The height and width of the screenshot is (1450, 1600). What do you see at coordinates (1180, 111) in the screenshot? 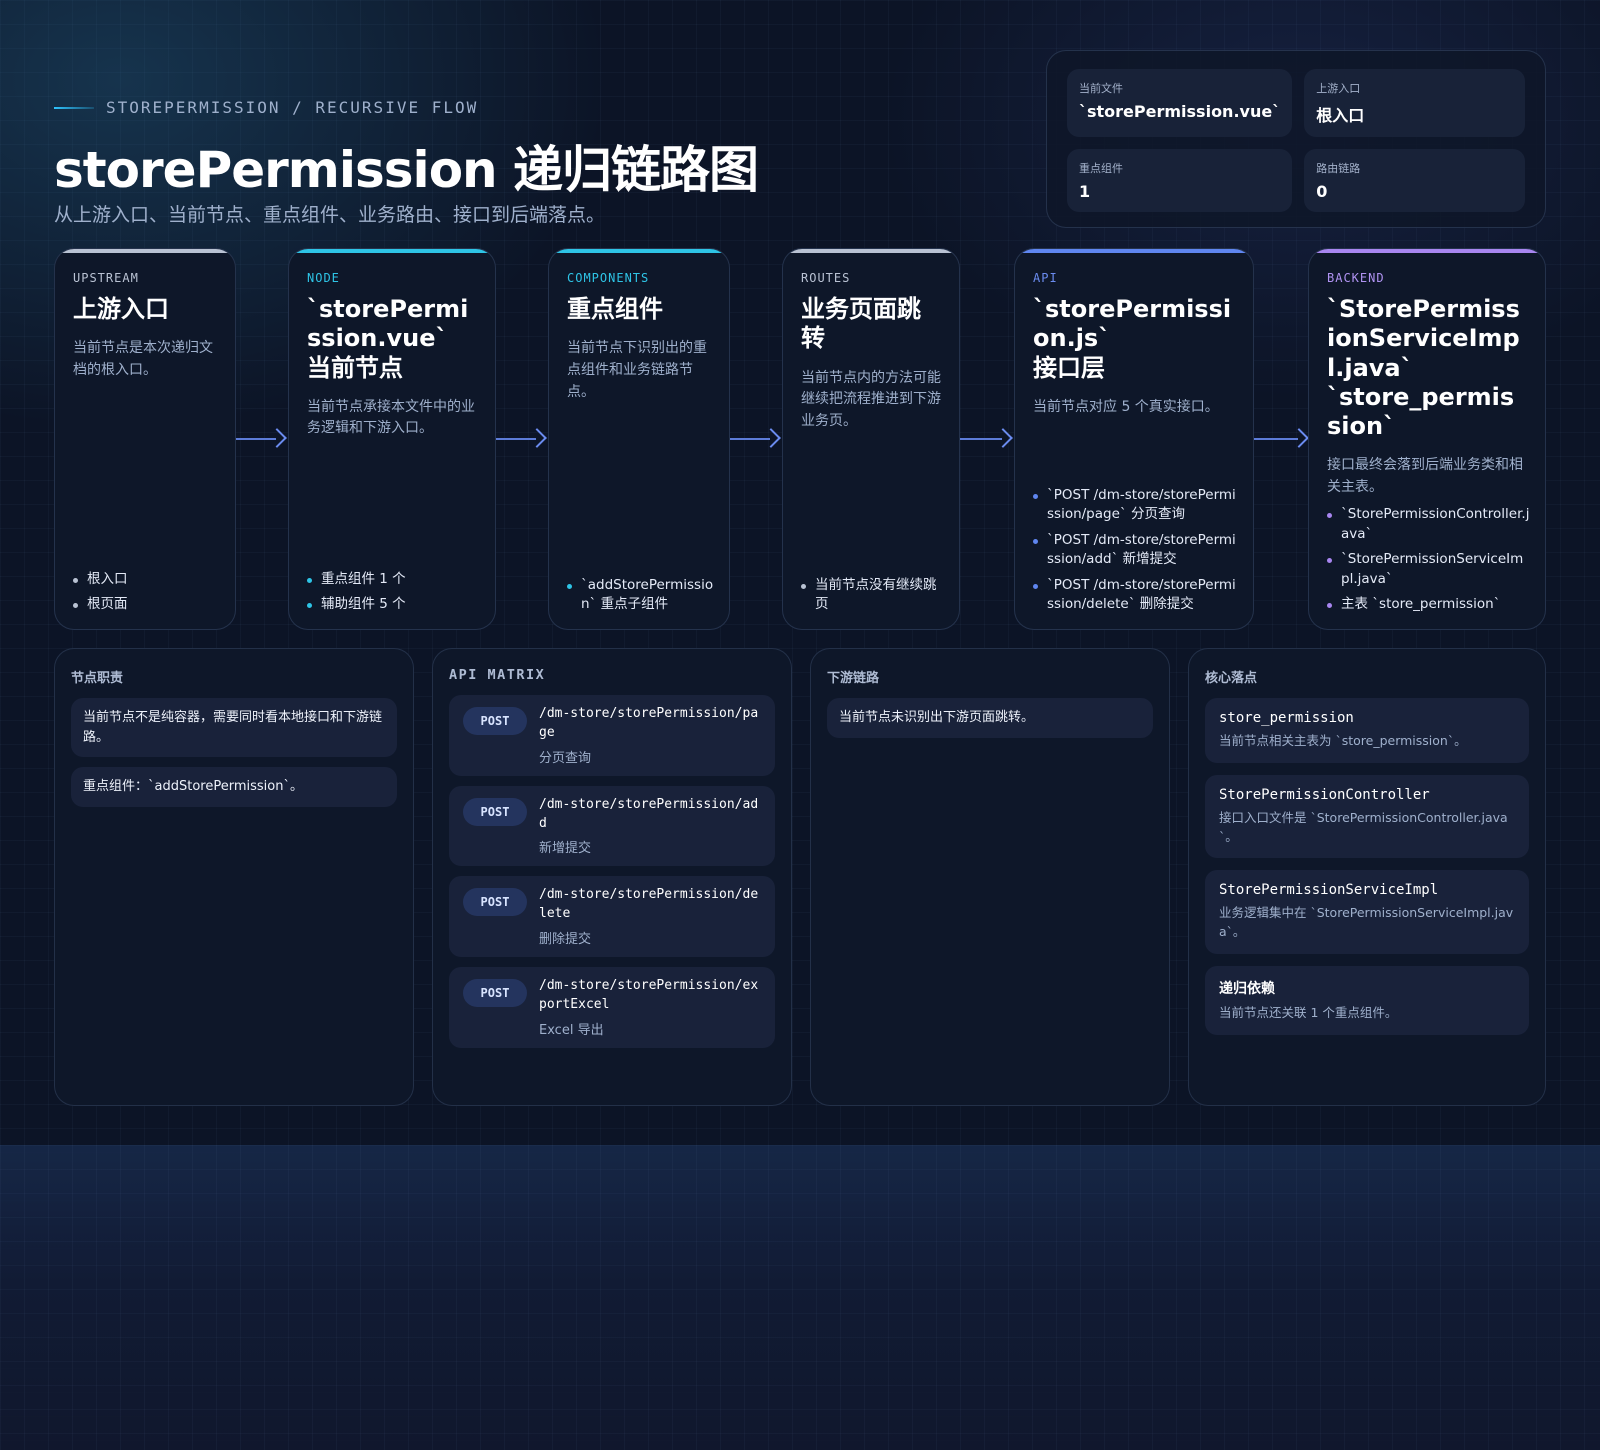
I see `stat-value: `storePermission.vue`` at bounding box center [1180, 111].